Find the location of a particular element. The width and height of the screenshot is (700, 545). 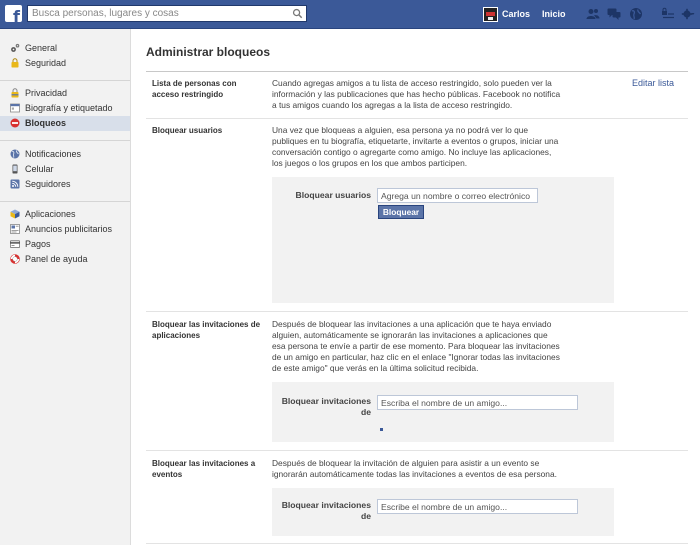

card-icon is located at coordinates (15, 244).